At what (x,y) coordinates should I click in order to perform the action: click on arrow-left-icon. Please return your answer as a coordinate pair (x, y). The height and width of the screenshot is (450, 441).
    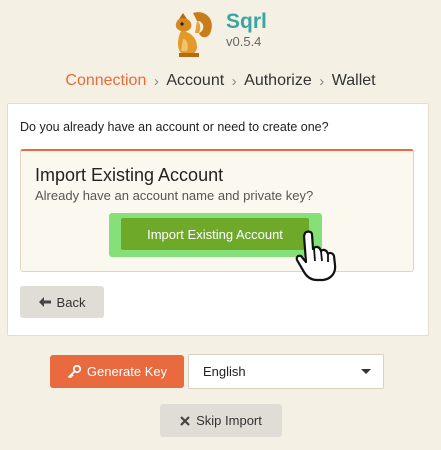
    Looking at the image, I should click on (44, 302).